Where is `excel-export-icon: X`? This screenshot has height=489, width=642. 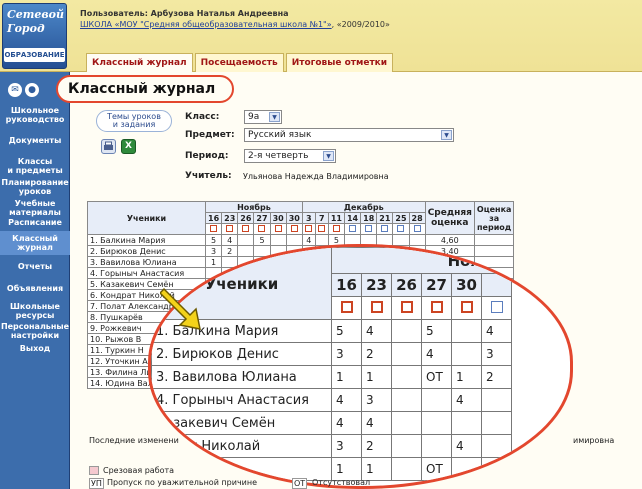
excel-export-icon: X is located at coordinates (128, 146).